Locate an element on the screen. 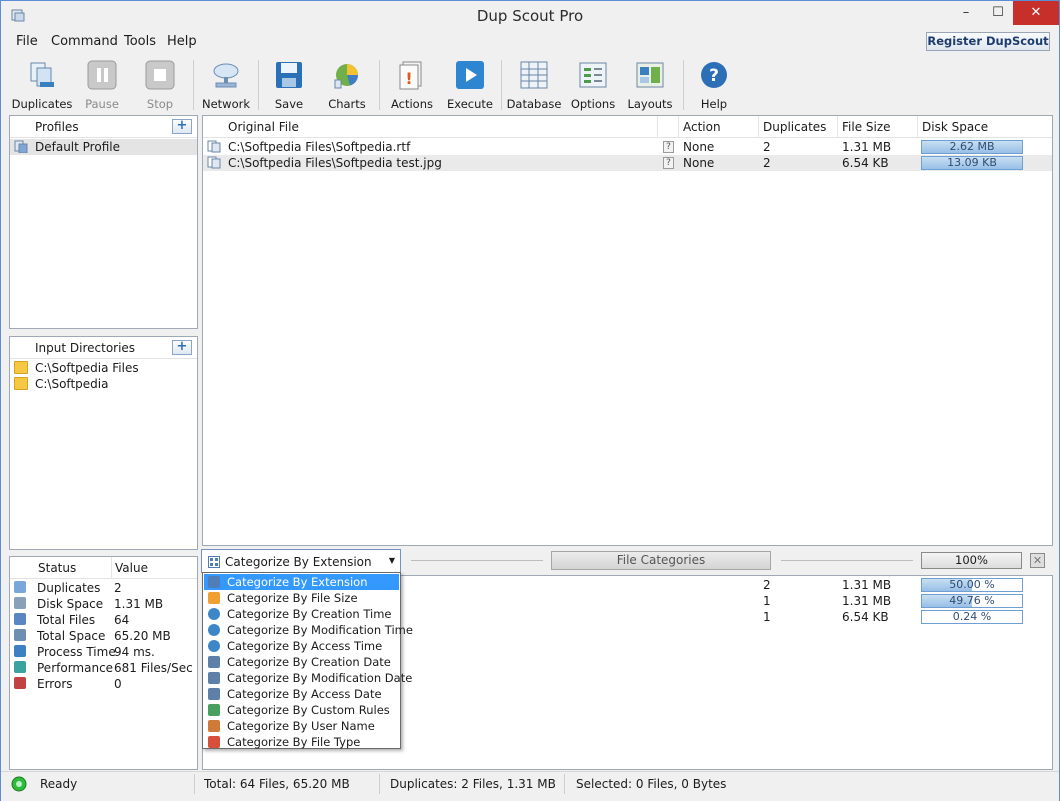 This screenshot has width=1060, height=801. status-label: Errors is located at coordinates (55, 684).